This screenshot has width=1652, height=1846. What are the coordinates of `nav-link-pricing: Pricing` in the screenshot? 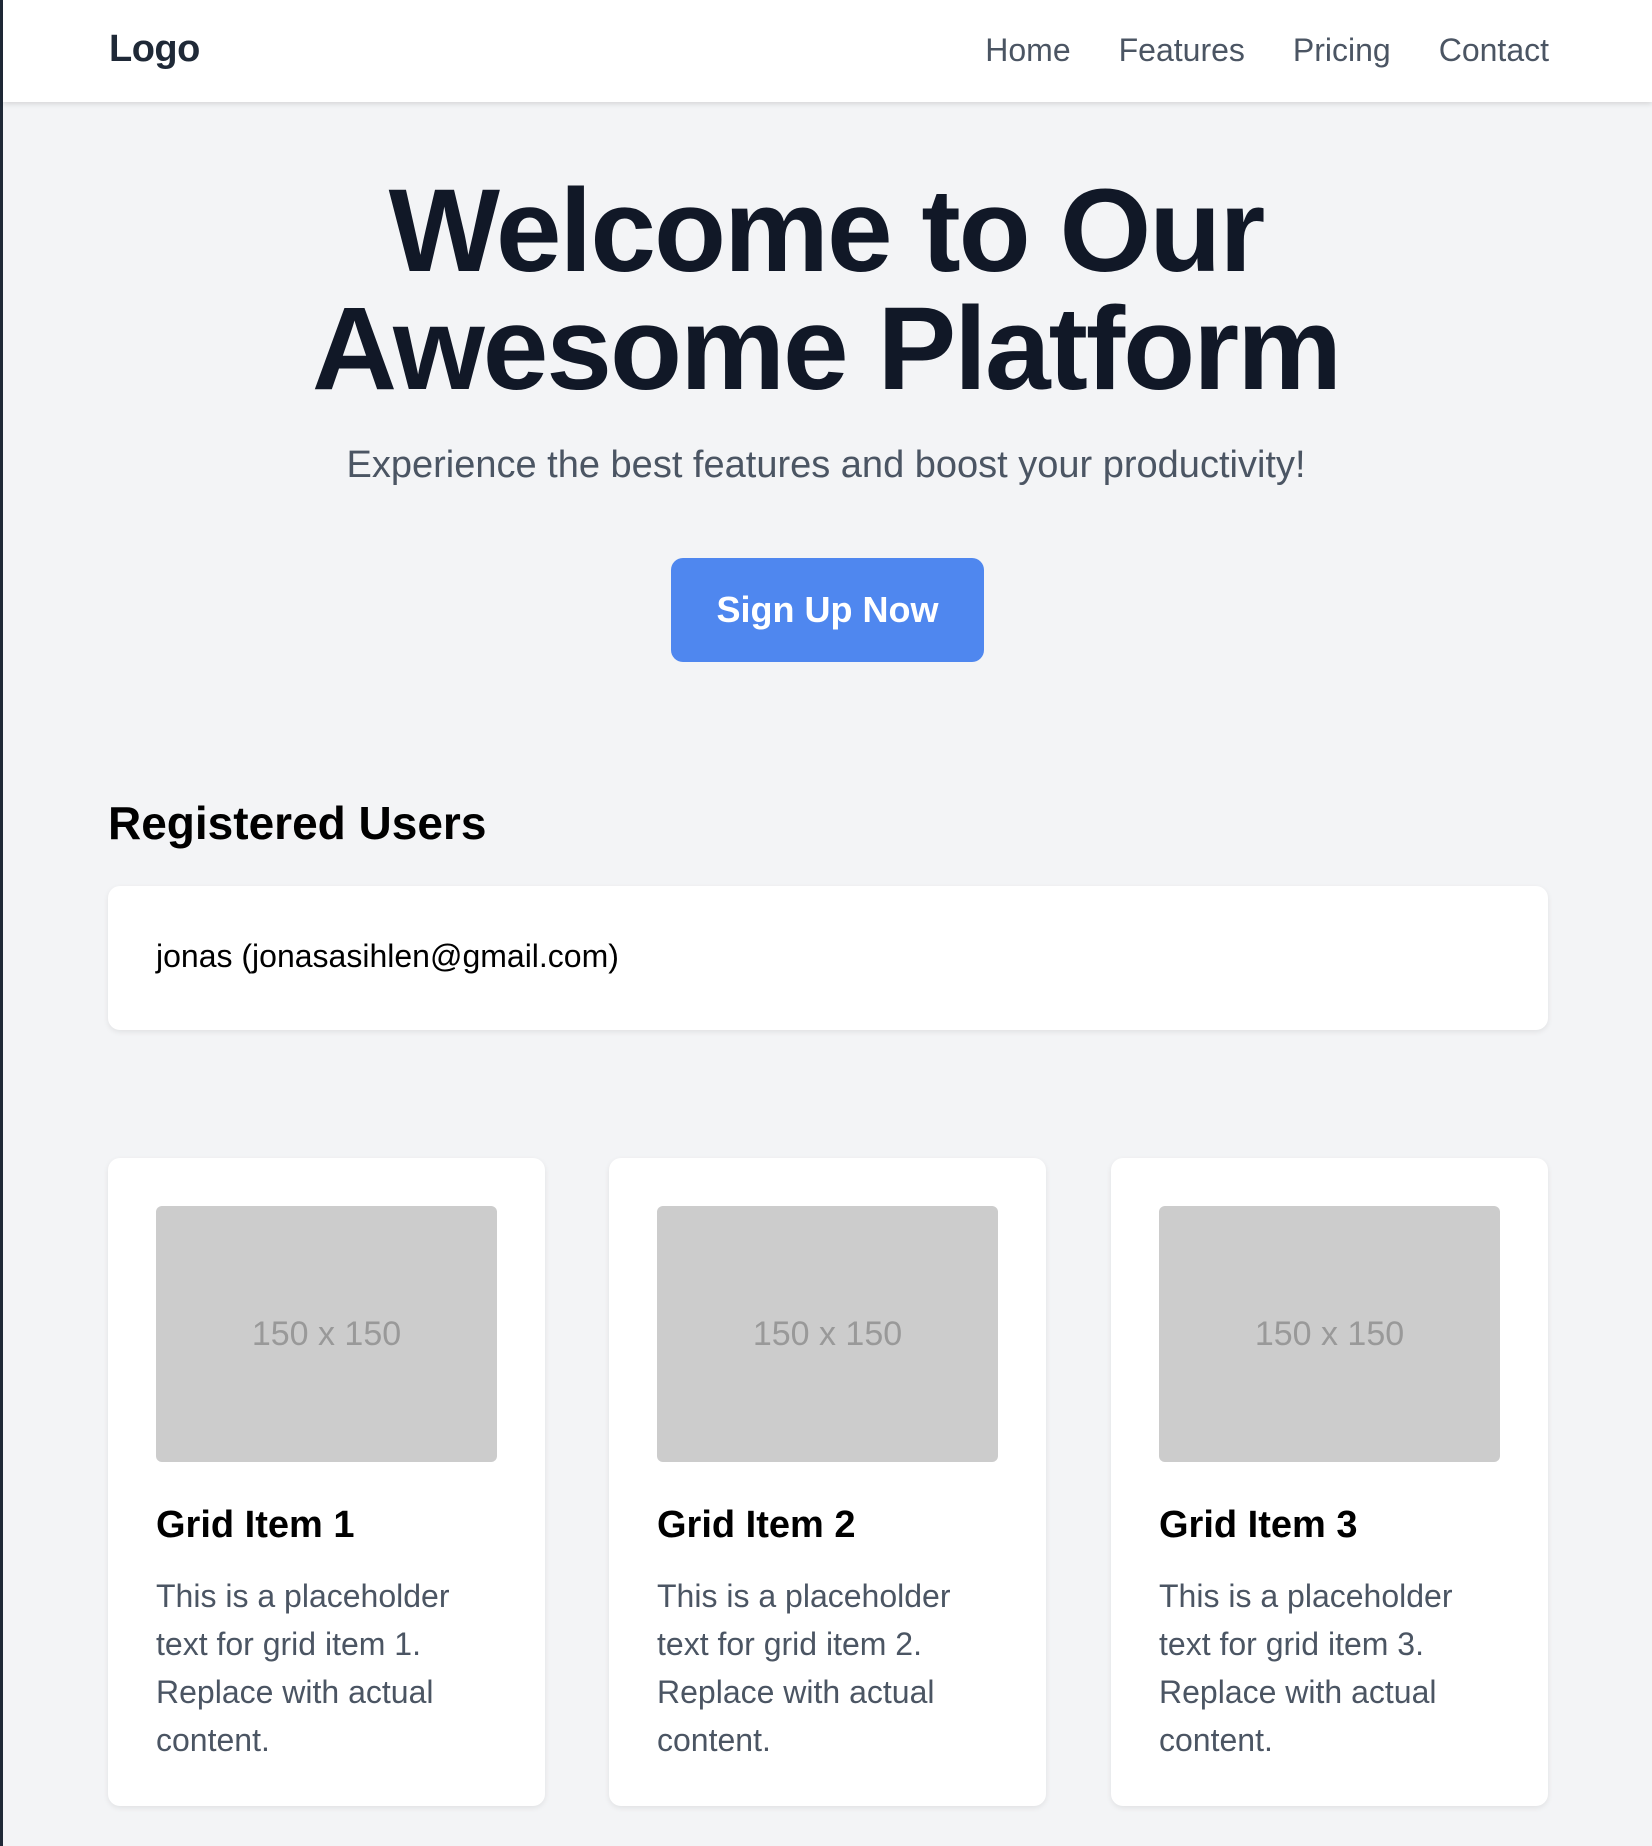 It's located at (1342, 50).